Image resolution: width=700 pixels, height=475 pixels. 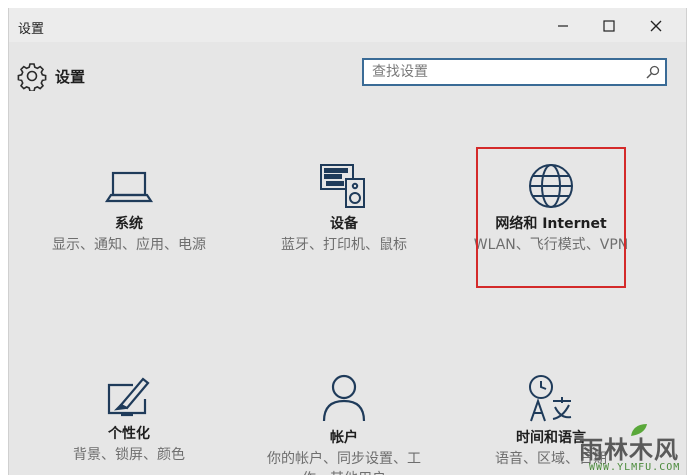 What do you see at coordinates (344, 424) in the screenshot?
I see `tile-accounts: 帐户 你的帐户、同步设置、工作、其他用户` at bounding box center [344, 424].